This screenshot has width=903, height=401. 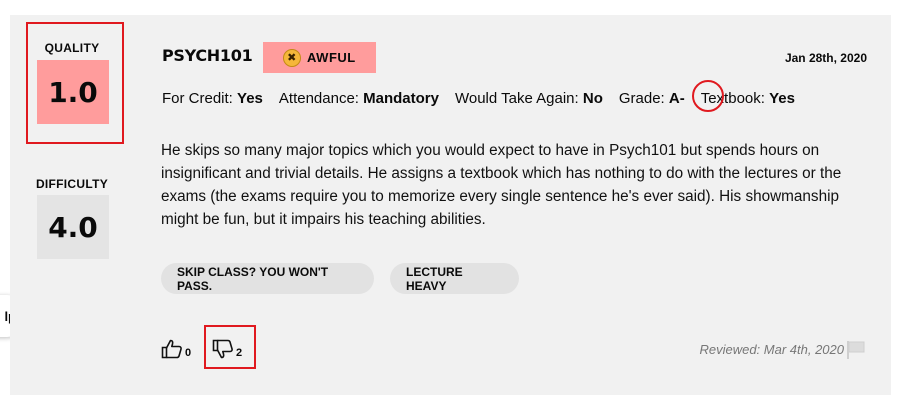 What do you see at coordinates (331, 57) in the screenshot?
I see `emotion-label: AWFUL` at bounding box center [331, 57].